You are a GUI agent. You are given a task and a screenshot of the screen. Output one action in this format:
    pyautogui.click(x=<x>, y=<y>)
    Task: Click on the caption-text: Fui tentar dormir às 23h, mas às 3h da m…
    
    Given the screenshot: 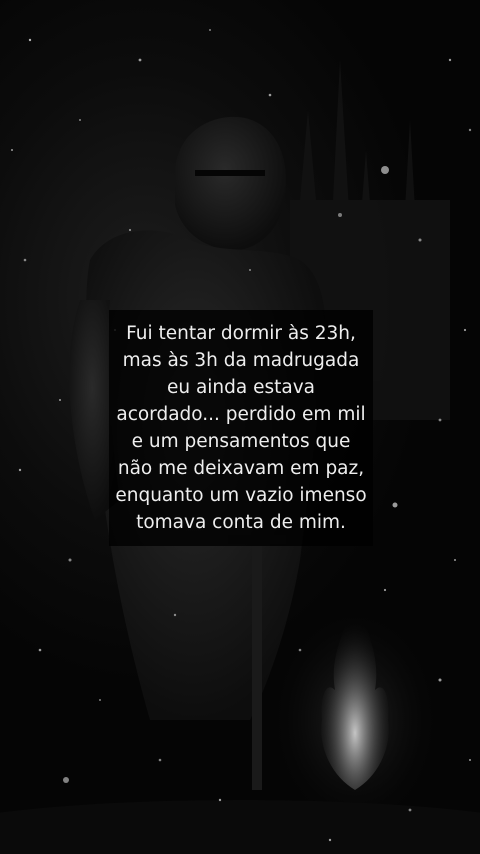 What is the action you would take?
    pyautogui.click(x=241, y=428)
    